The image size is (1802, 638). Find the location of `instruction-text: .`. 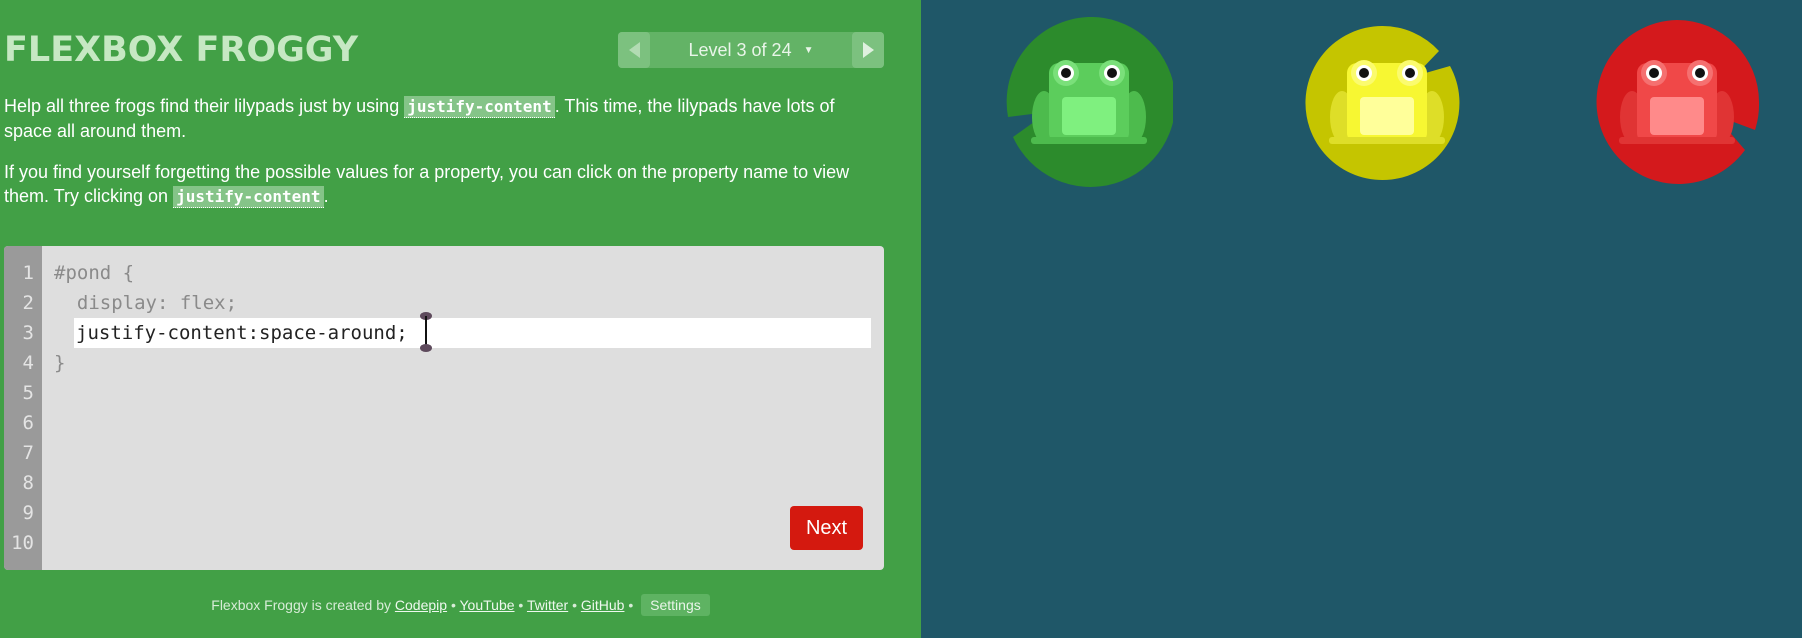

instruction-text: . is located at coordinates (326, 196).